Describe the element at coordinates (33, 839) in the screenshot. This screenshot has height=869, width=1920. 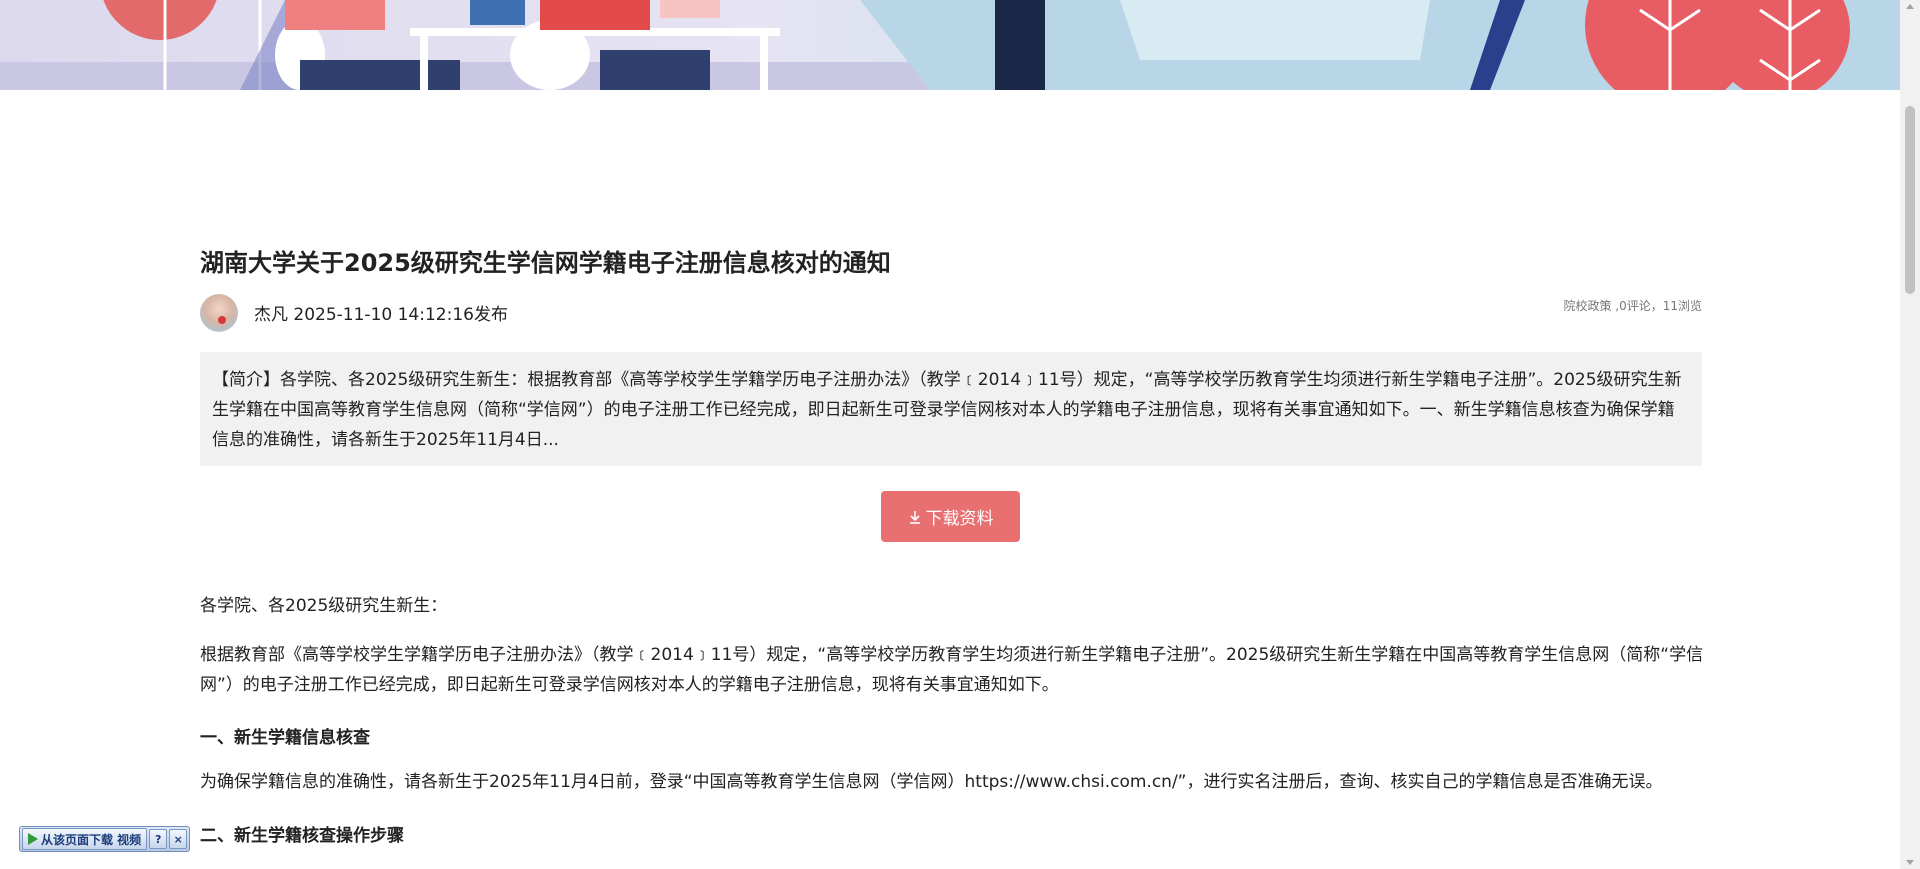
I see `play-icon` at that location.